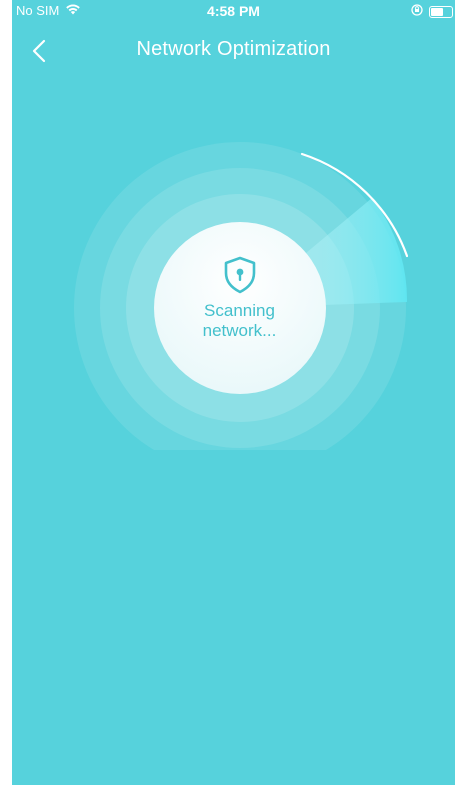  Describe the element at coordinates (239, 275) in the screenshot. I see `shield-keyhole-icon` at that location.